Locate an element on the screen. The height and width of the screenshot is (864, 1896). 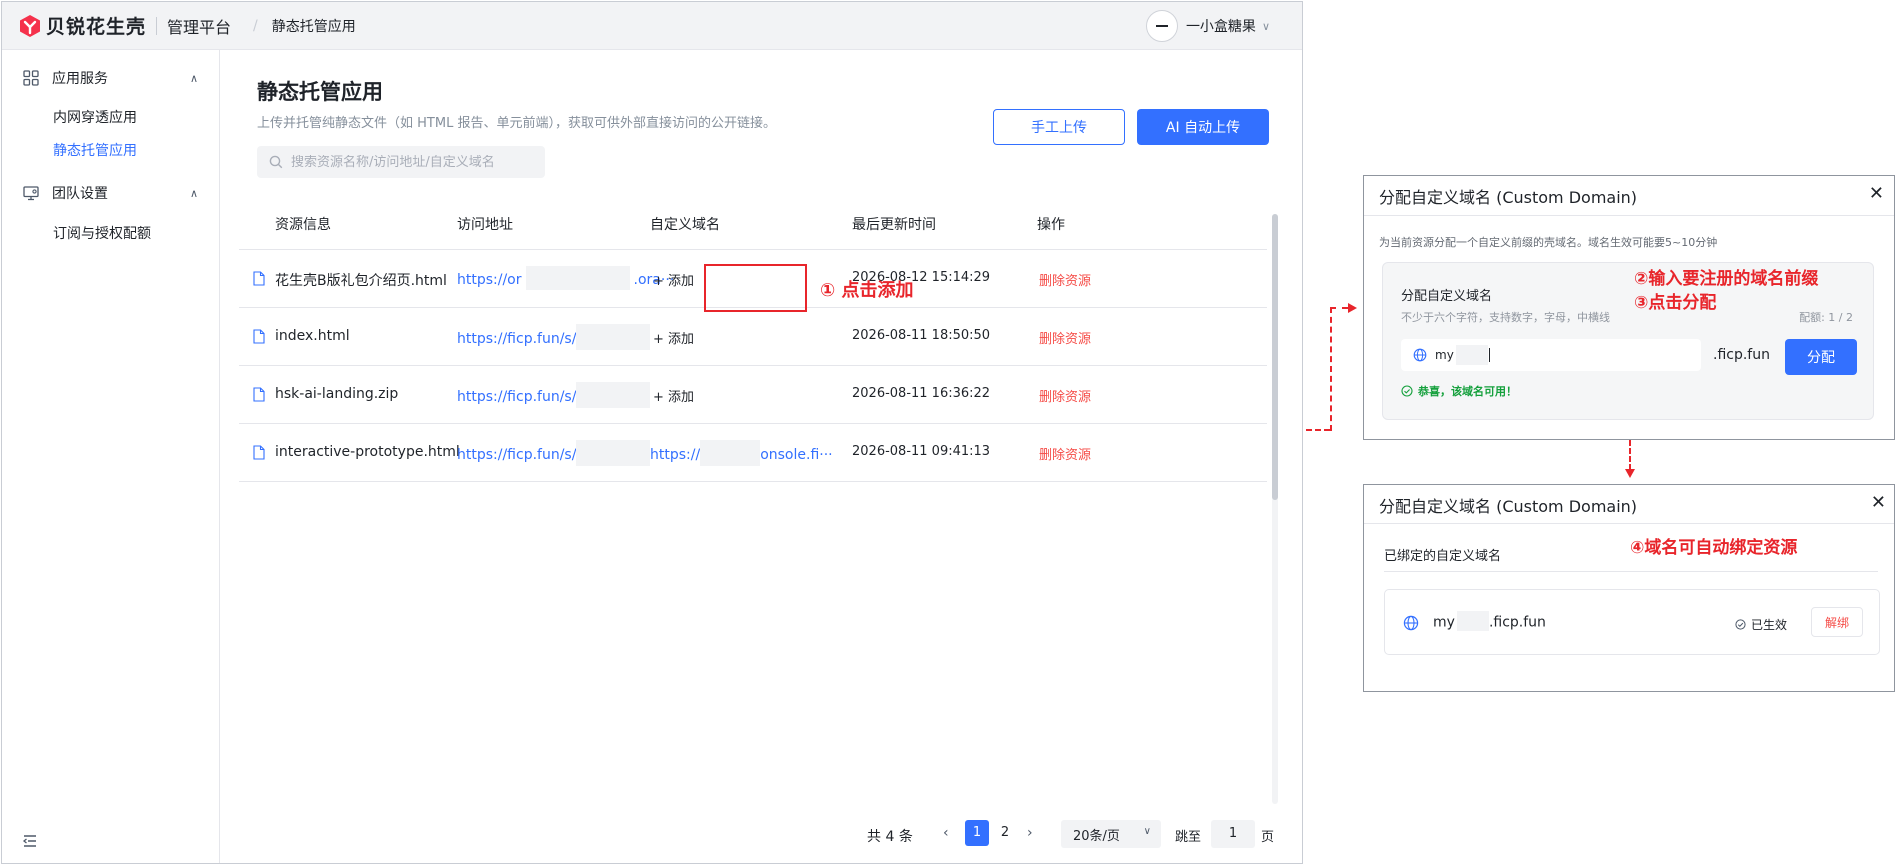
pagination-total: 共 4 条 is located at coordinates (890, 836).